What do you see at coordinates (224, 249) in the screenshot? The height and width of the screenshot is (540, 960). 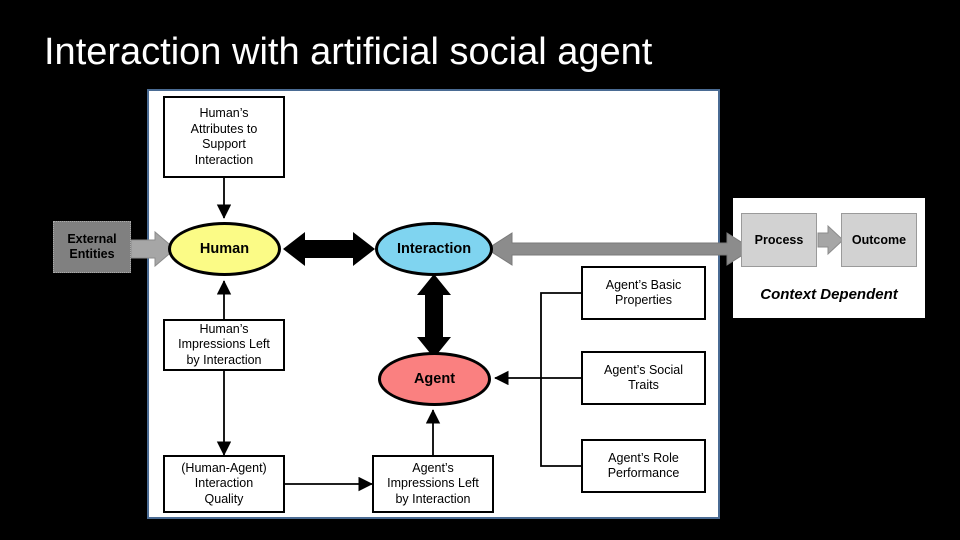 I see `node-human: Human` at bounding box center [224, 249].